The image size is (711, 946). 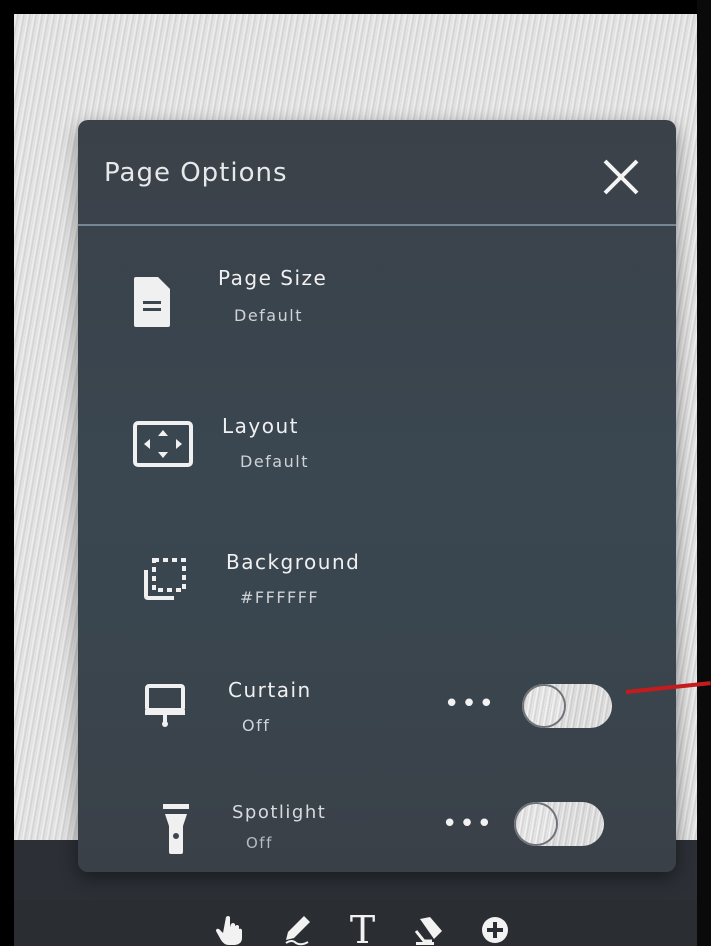 I want to click on panel-header: Page Options, so click(x=377, y=172).